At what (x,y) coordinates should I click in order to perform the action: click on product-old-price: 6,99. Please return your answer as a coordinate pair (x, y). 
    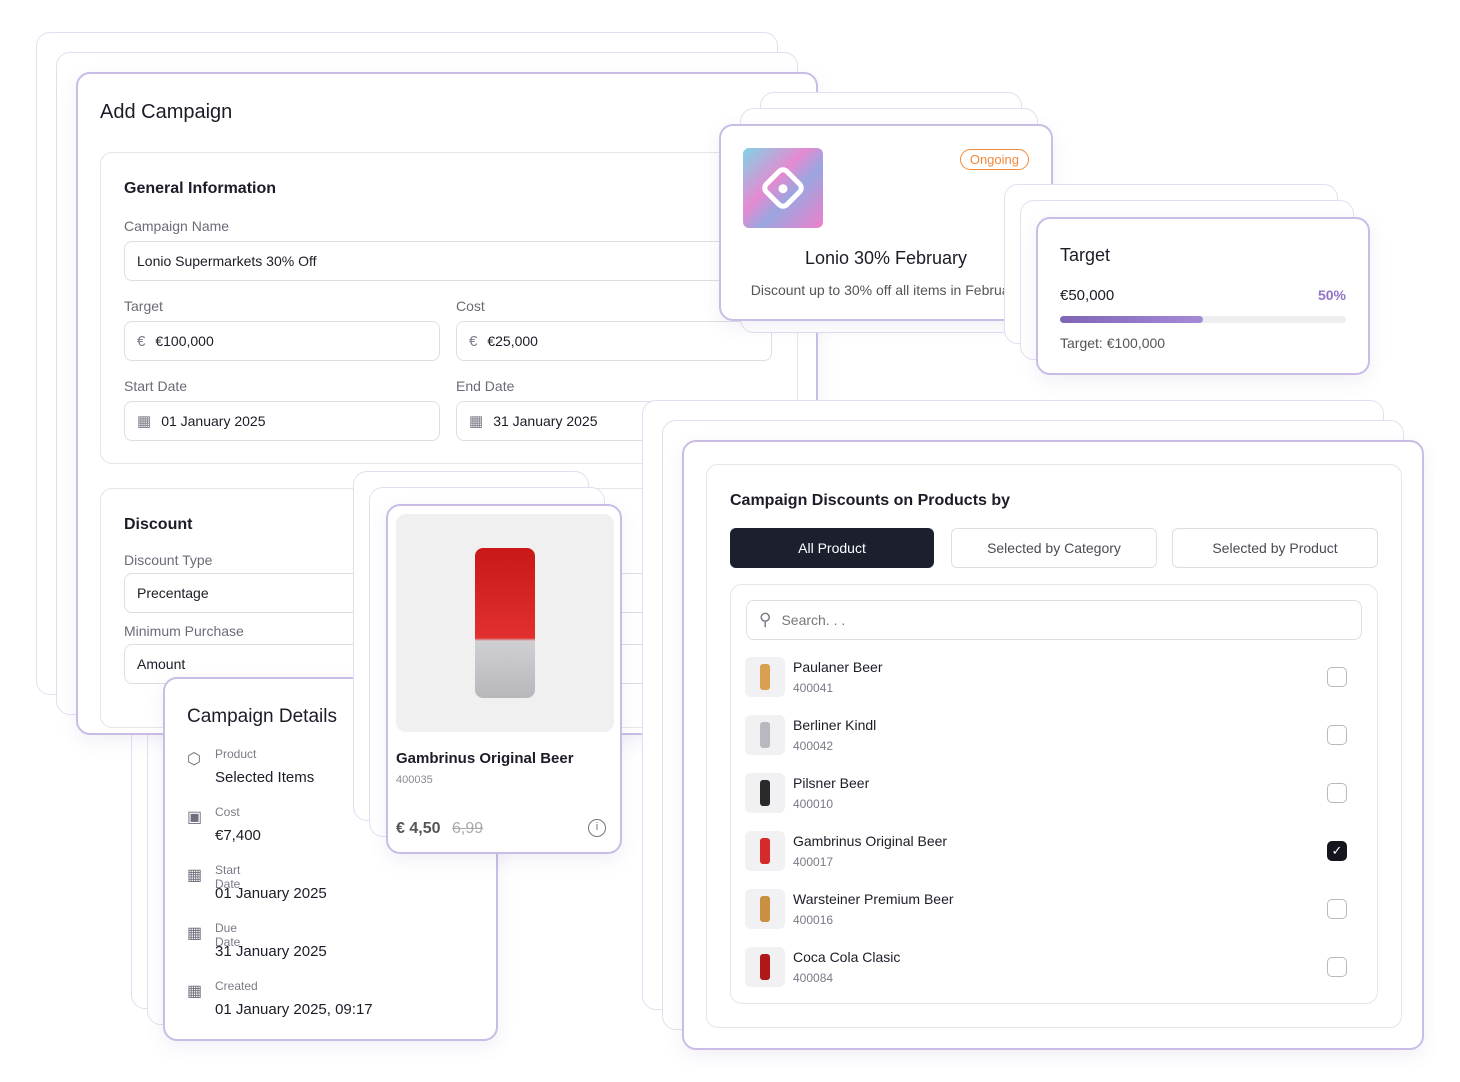
    Looking at the image, I should click on (468, 828).